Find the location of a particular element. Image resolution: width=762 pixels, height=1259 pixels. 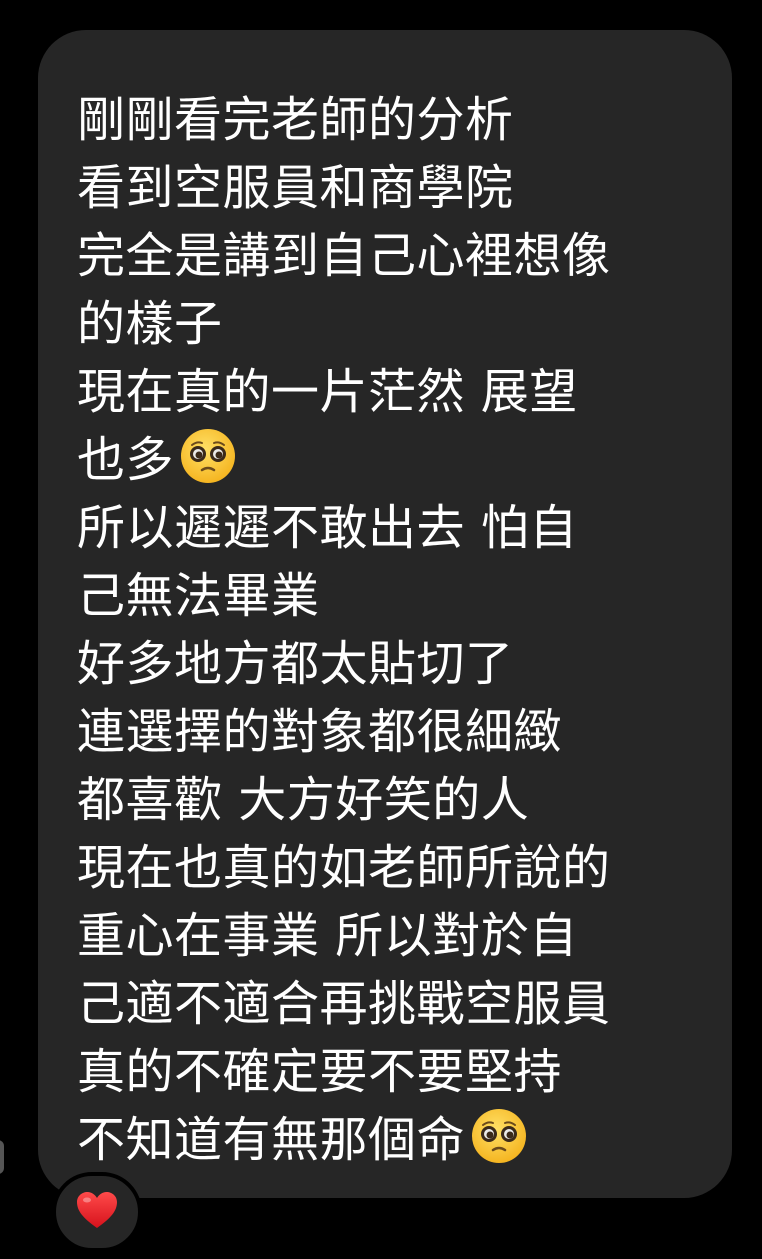

message-line: 真的不確定要不要堅持 is located at coordinates (320, 1072).